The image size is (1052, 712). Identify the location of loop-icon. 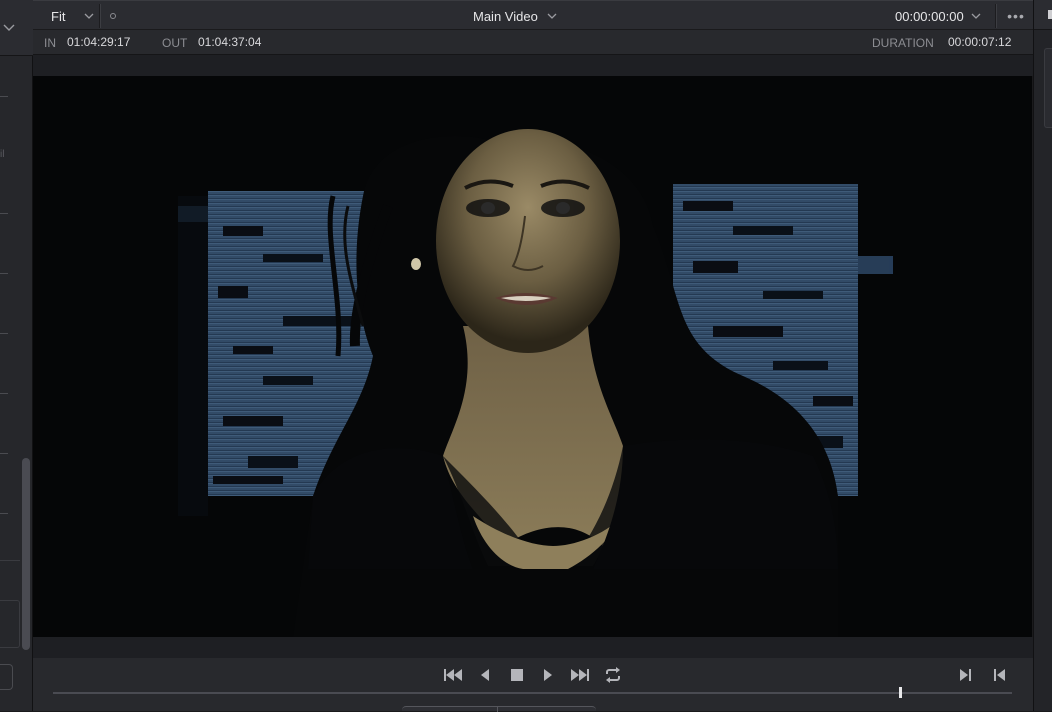
(613, 675).